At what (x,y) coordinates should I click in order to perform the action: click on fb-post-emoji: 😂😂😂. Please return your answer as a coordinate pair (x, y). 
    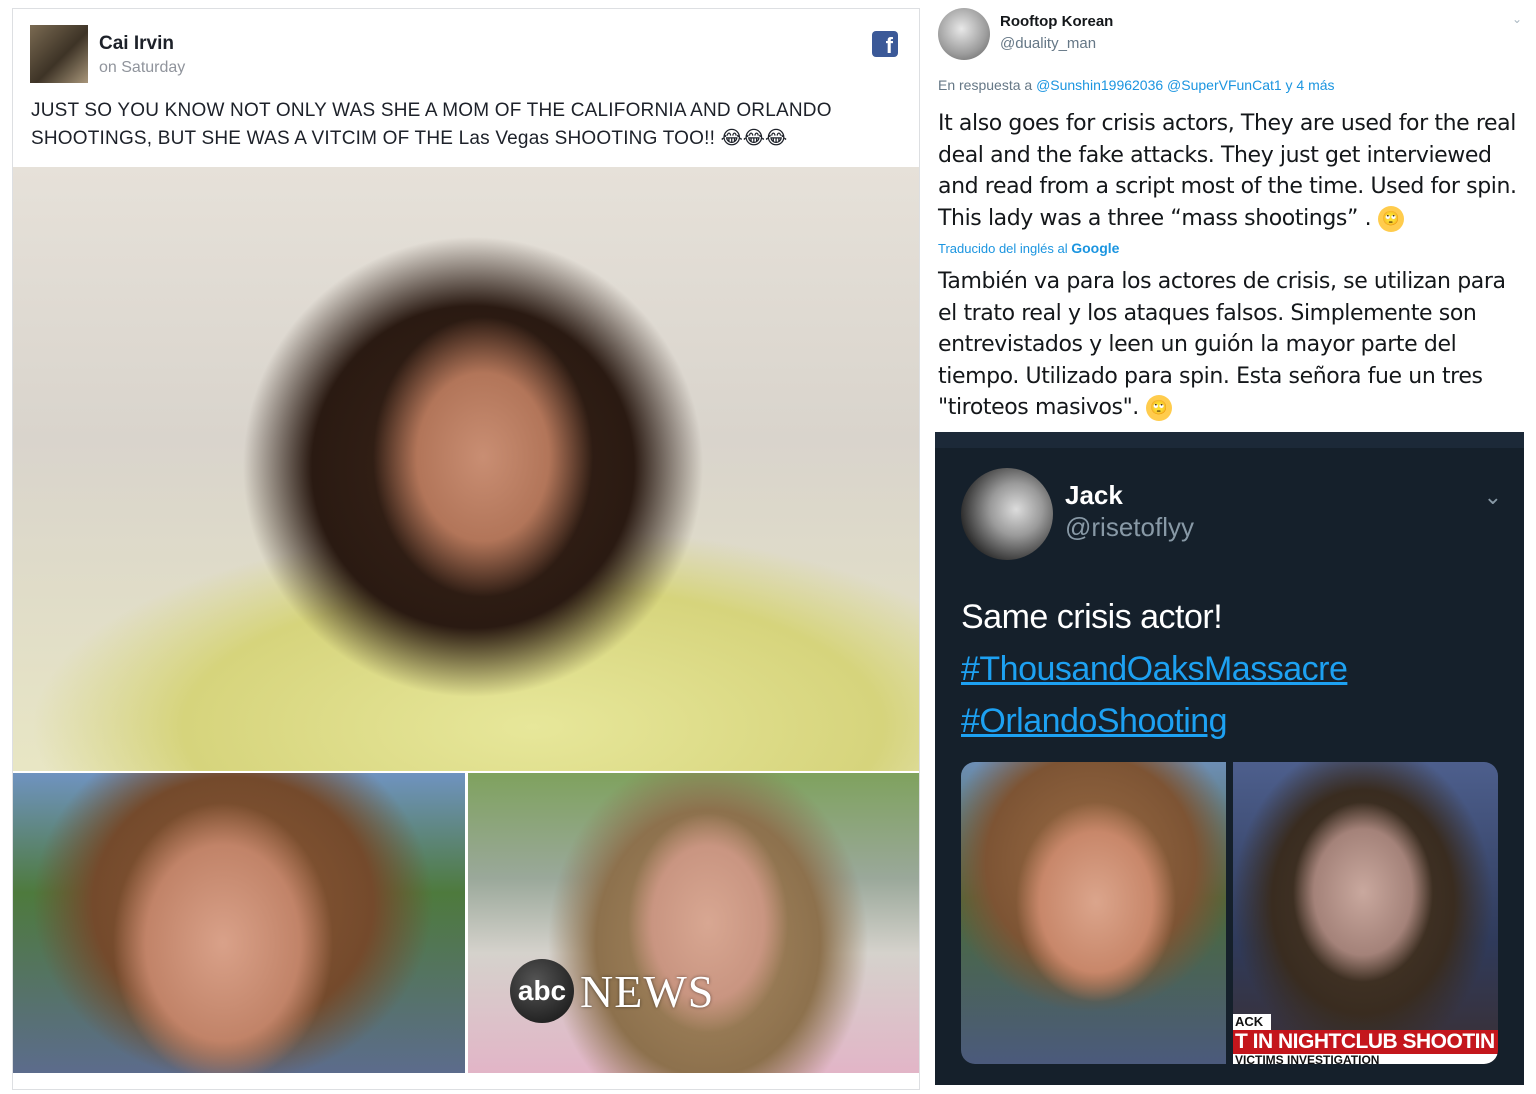
    Looking at the image, I should click on (754, 138).